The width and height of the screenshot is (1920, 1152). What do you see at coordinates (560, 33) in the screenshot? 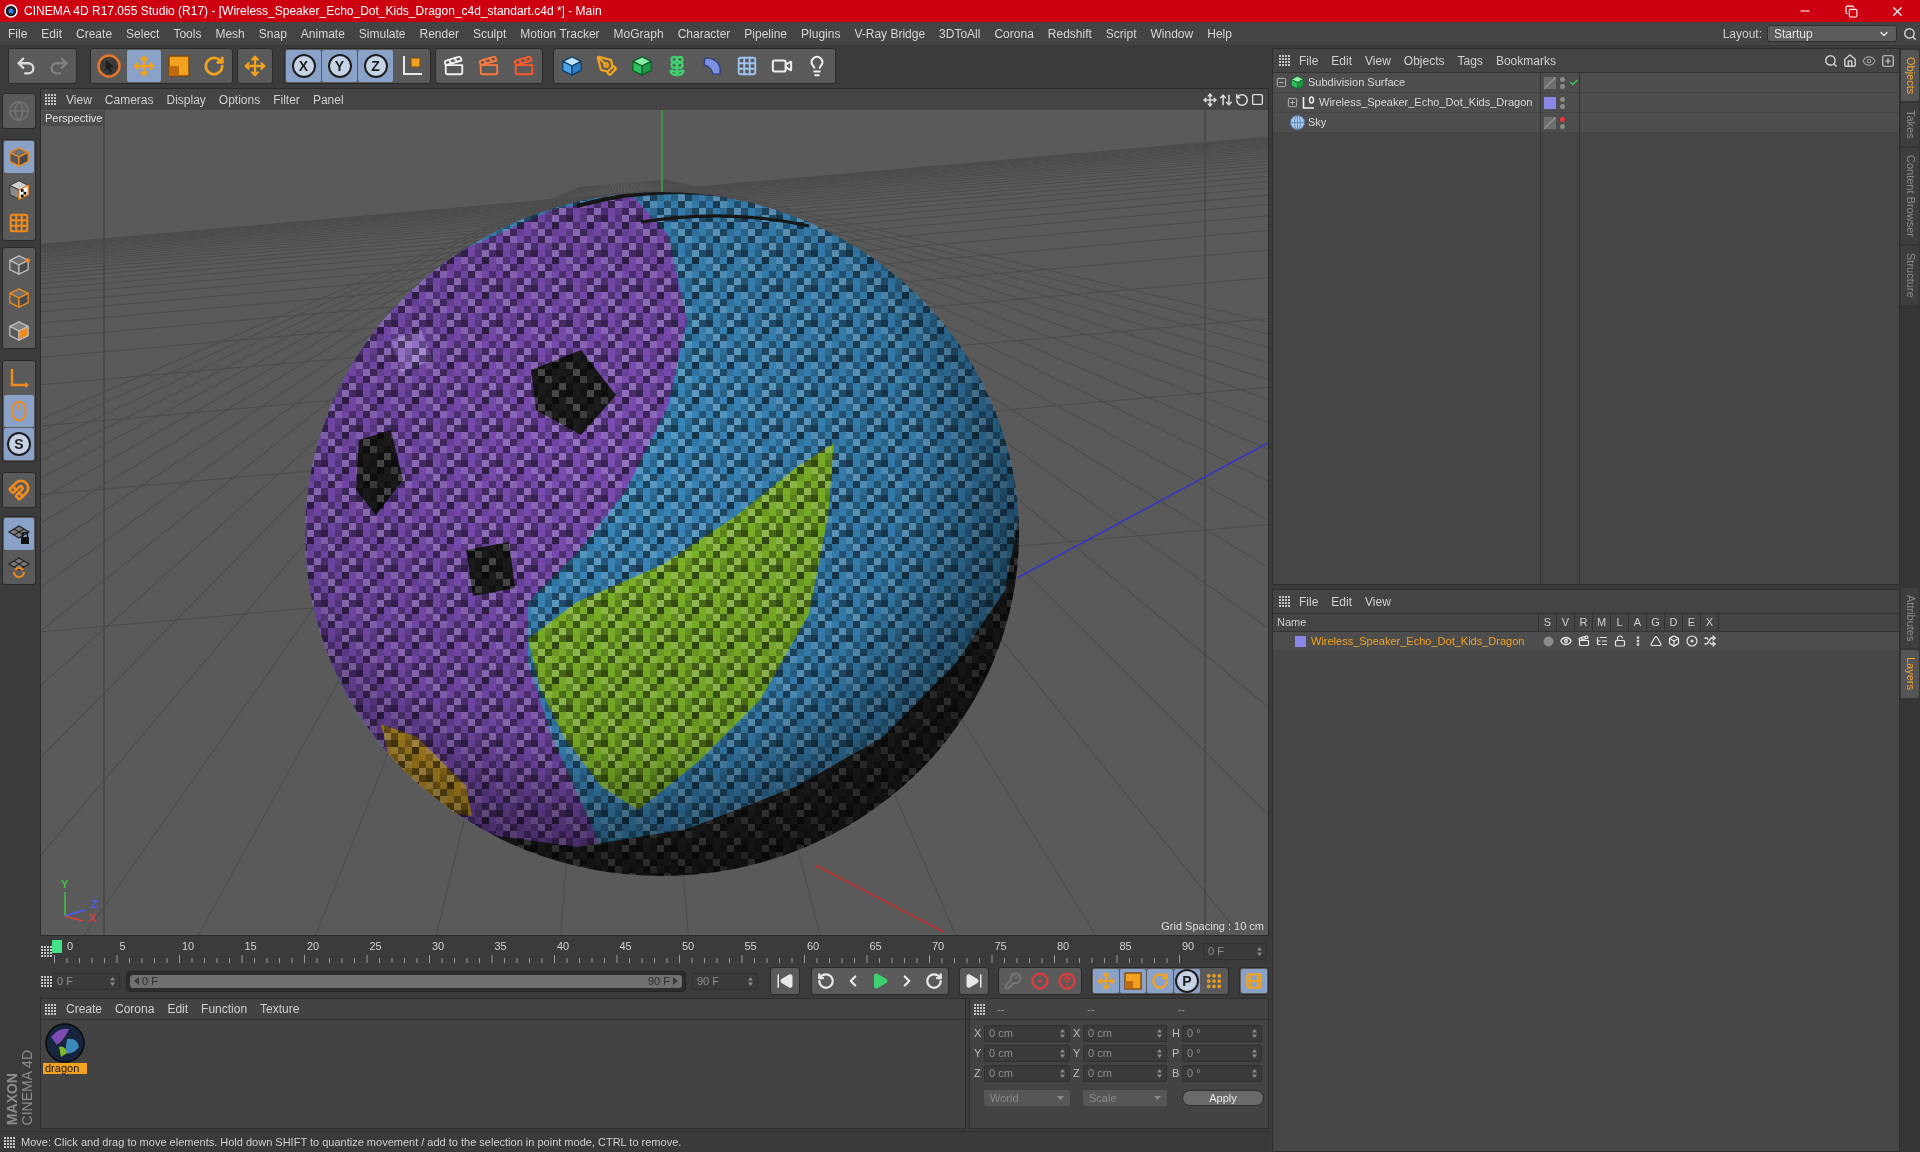
I see `menu-item: Motion Tracker` at bounding box center [560, 33].